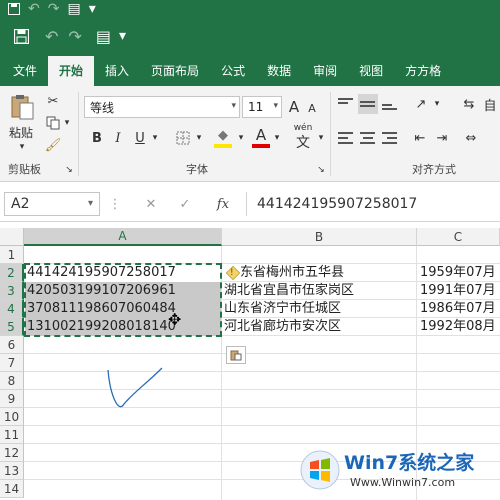 The height and width of the screenshot is (500, 500). What do you see at coordinates (459, 327) in the screenshot?
I see `cell-c5: 1992年08月` at bounding box center [459, 327].